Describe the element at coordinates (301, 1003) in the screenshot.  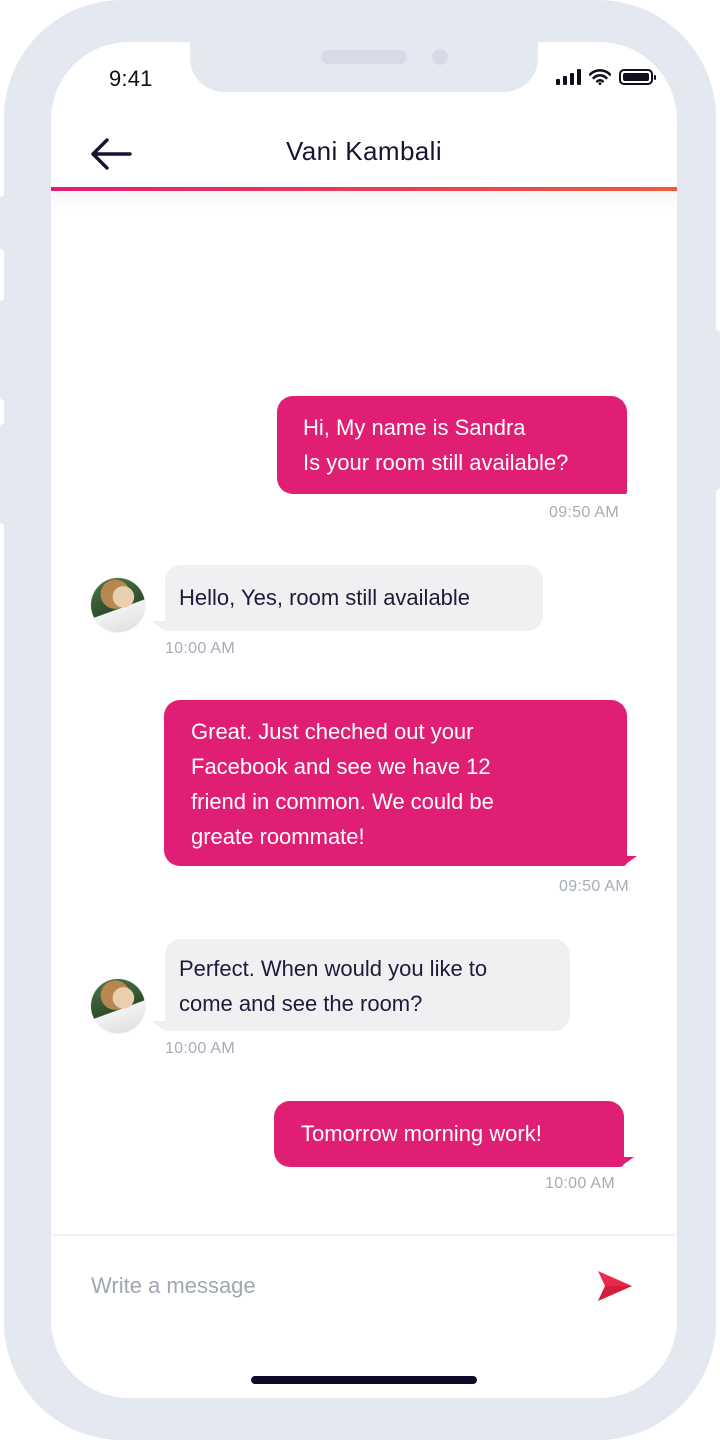
I see `message-text: come and see the room?` at that location.